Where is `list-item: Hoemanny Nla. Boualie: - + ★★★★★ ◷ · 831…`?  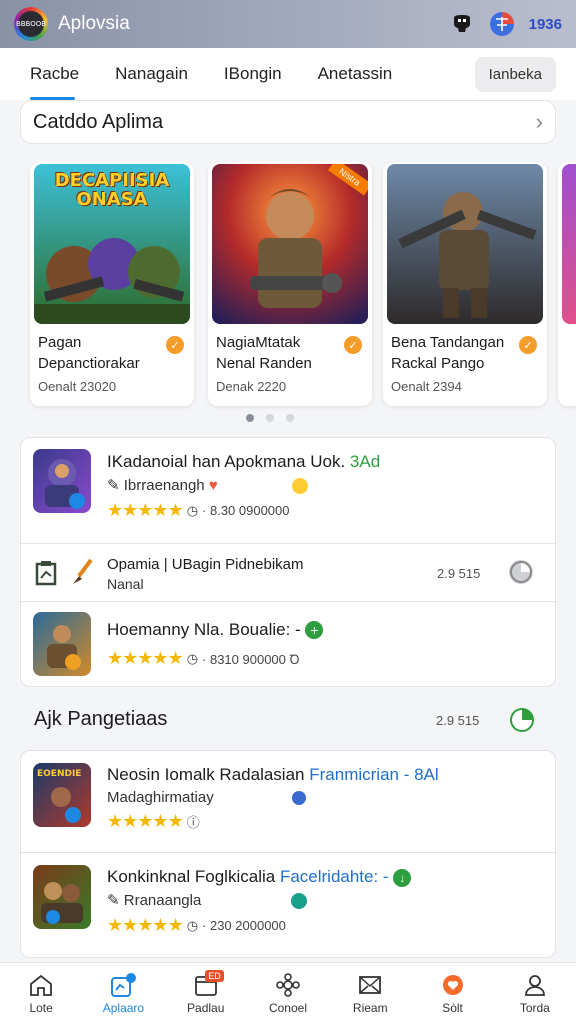 list-item: Hoemanny Nla. Boualie: - + ★★★★★ ◷ · 831… is located at coordinates (288, 644).